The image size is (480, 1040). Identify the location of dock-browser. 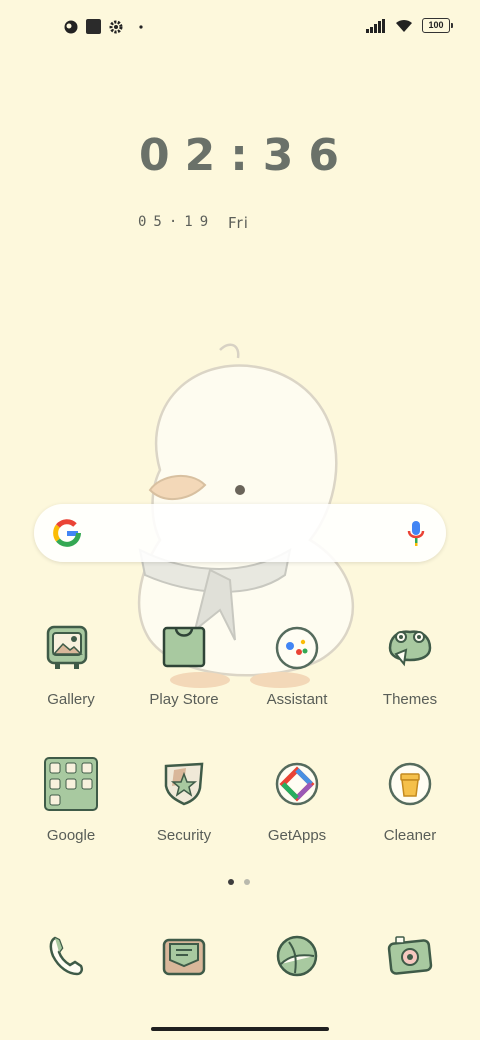
(297, 958).